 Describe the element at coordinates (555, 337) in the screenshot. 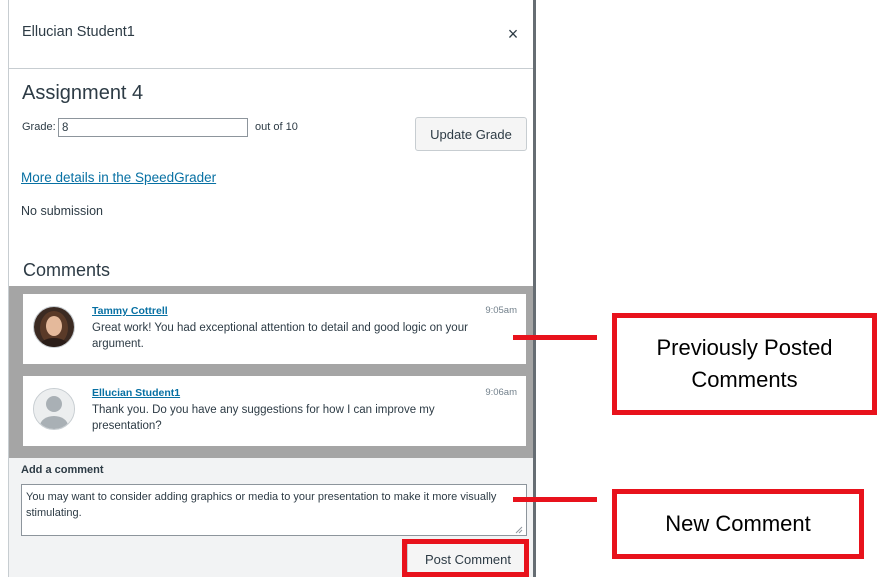

I see `callout-line-previous` at that location.